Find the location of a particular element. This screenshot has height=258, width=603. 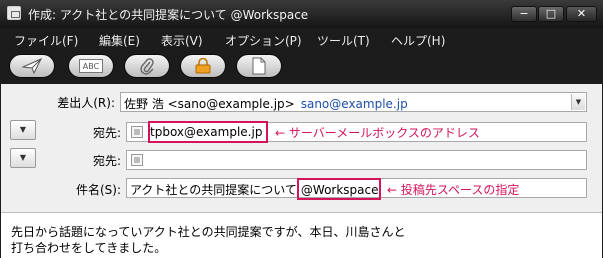

chevron-down-icon: ▼ is located at coordinates (578, 102).